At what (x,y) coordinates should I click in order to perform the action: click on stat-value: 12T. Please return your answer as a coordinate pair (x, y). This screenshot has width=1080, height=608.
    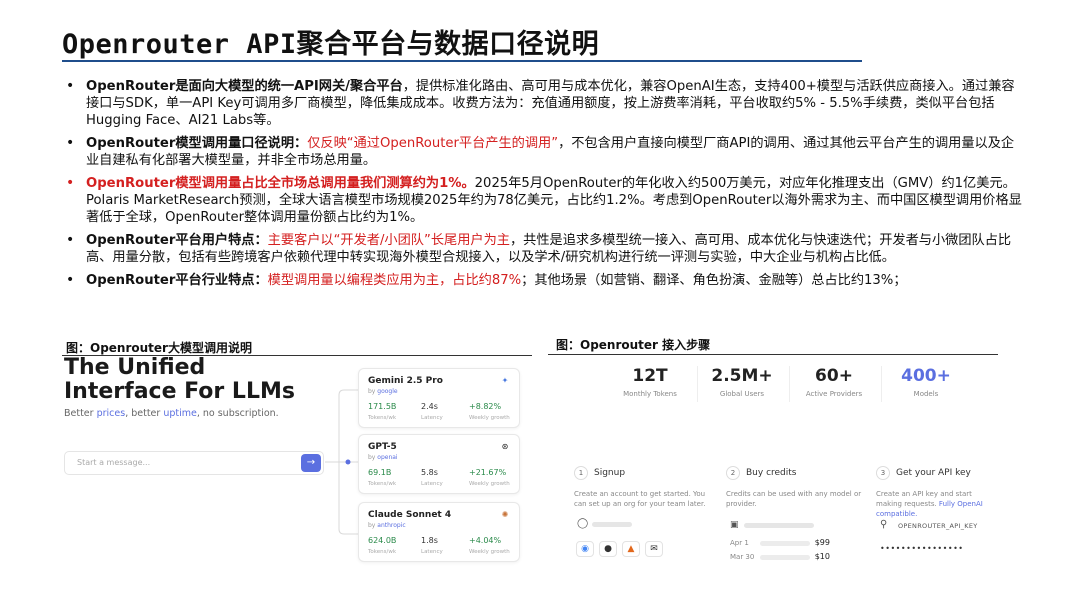
    Looking at the image, I should click on (650, 376).